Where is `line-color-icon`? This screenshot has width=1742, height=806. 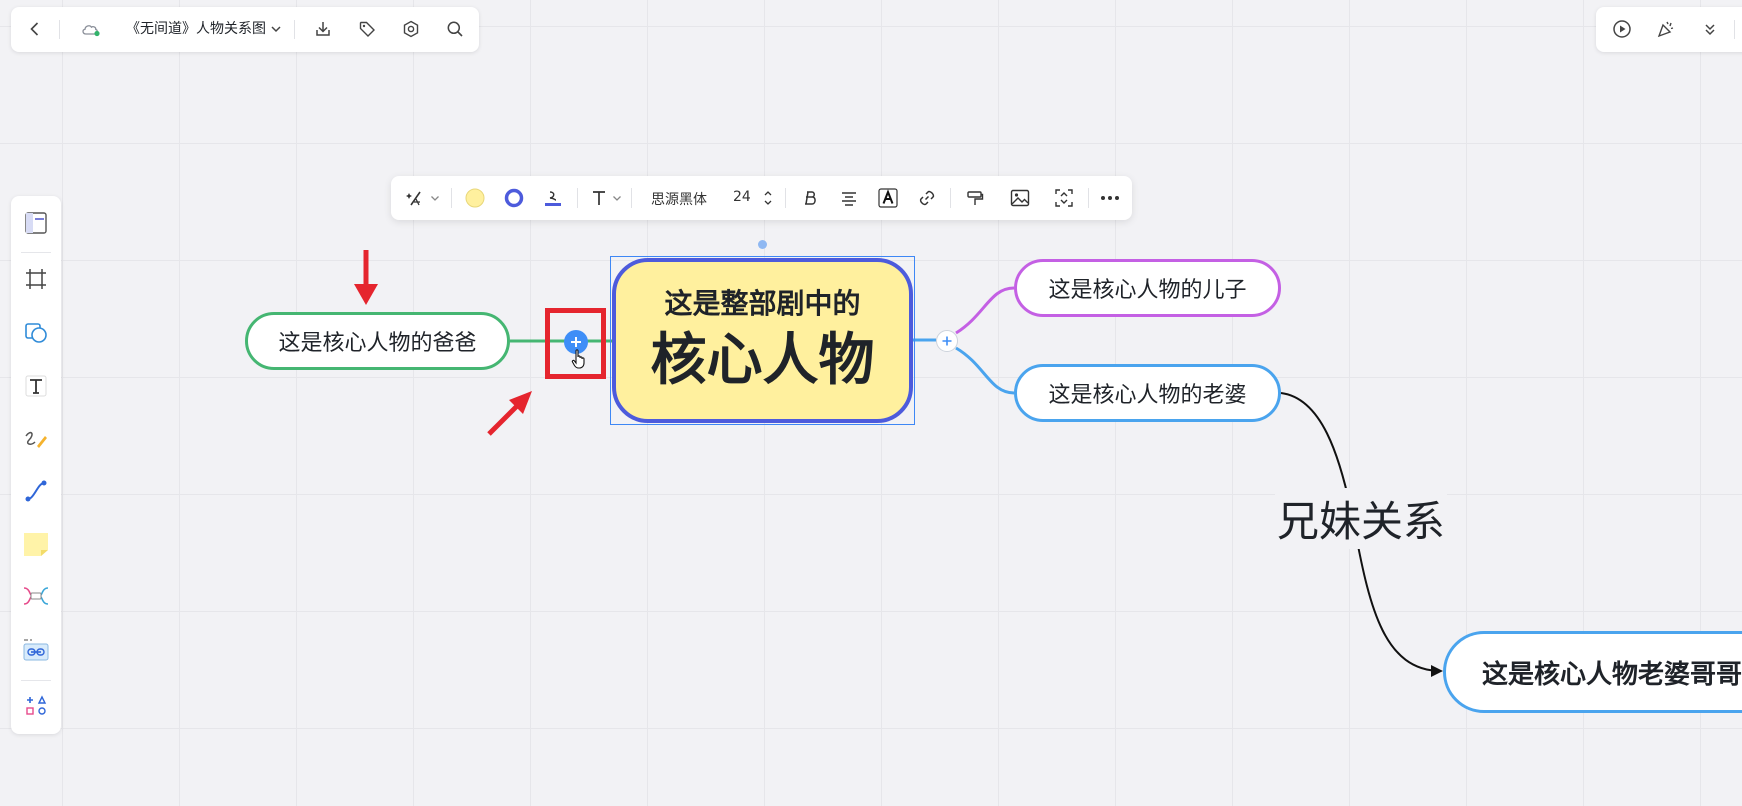 line-color-icon is located at coordinates (553, 198).